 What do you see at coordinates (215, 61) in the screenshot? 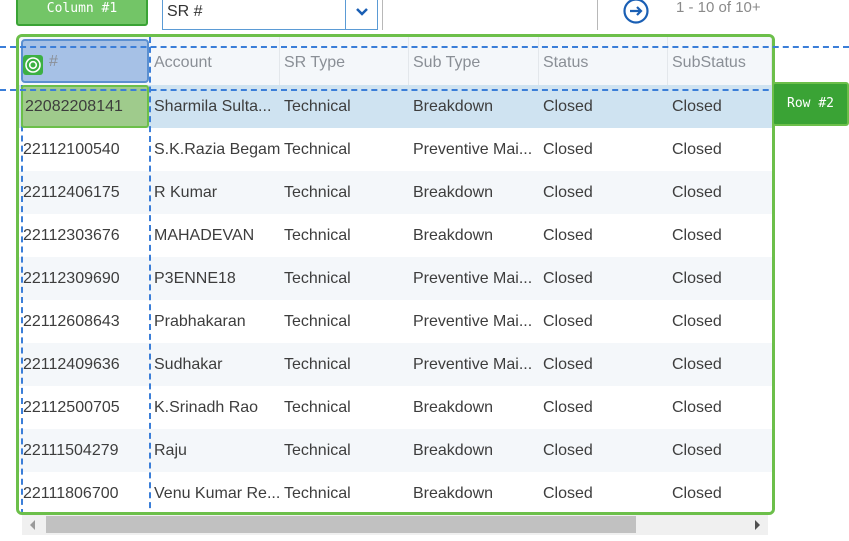
I see `column-header: Account` at bounding box center [215, 61].